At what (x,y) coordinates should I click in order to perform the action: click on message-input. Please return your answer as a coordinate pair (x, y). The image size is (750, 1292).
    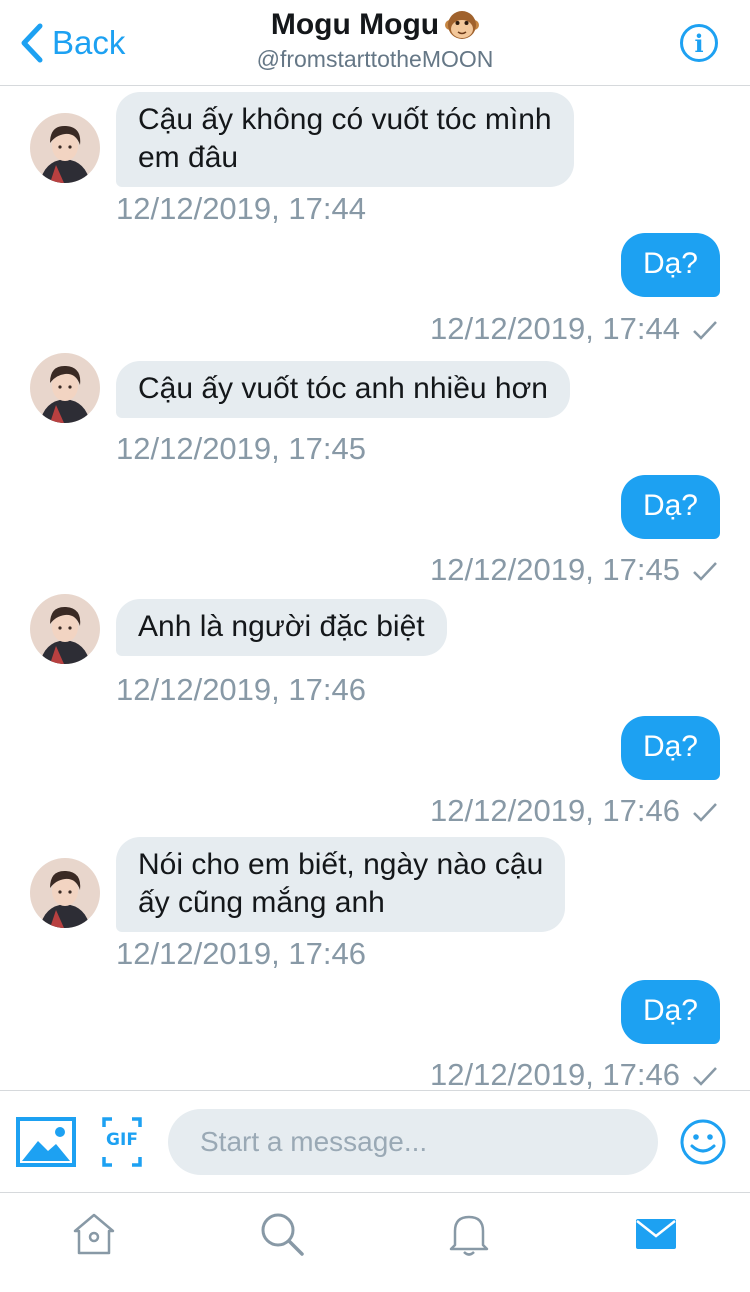
    Looking at the image, I should click on (413, 1142).